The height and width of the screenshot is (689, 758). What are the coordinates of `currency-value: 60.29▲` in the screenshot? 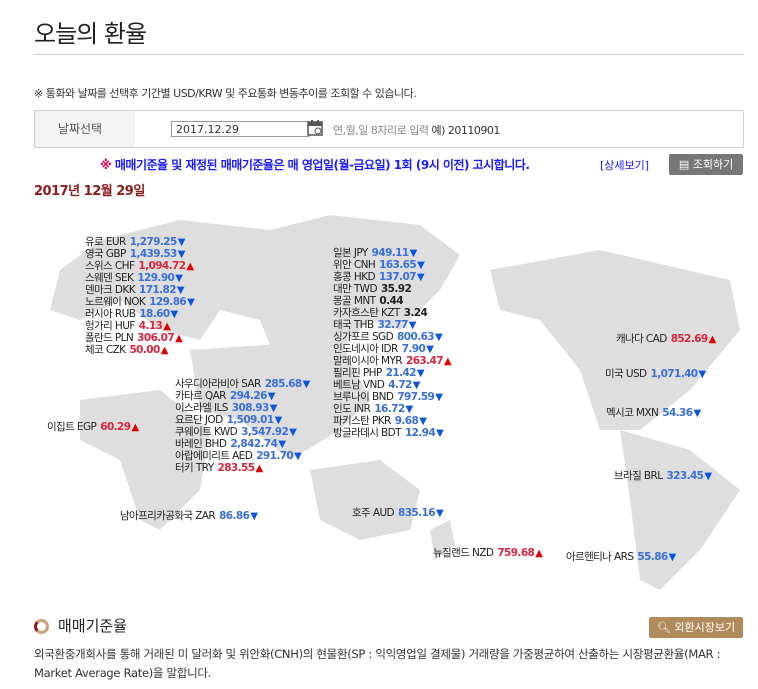 It's located at (119, 427).